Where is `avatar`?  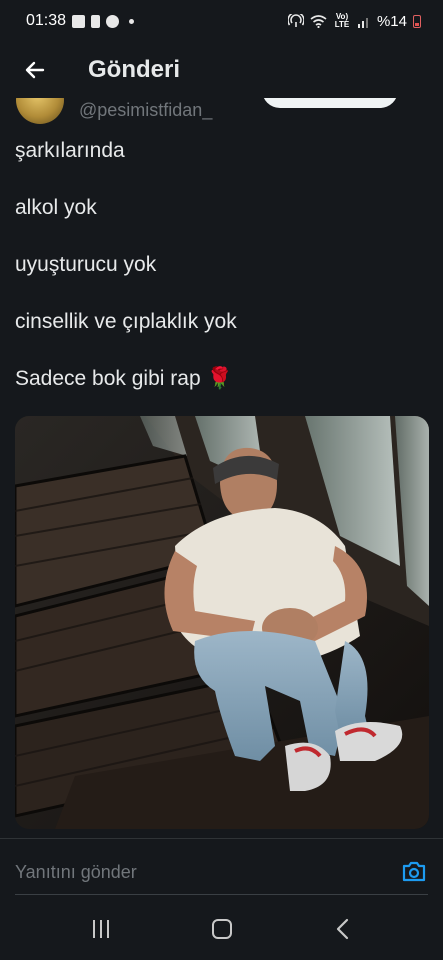 avatar is located at coordinates (40, 111).